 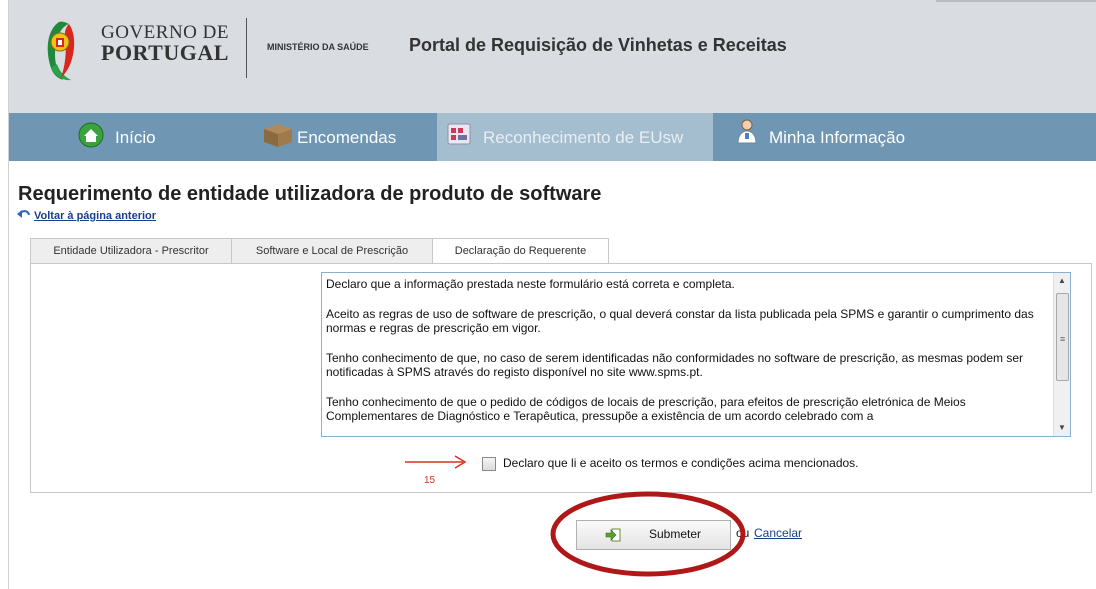 What do you see at coordinates (318, 47) in the screenshot?
I see `ministry-name: MINISTÉRIO DA SAÚDE` at bounding box center [318, 47].